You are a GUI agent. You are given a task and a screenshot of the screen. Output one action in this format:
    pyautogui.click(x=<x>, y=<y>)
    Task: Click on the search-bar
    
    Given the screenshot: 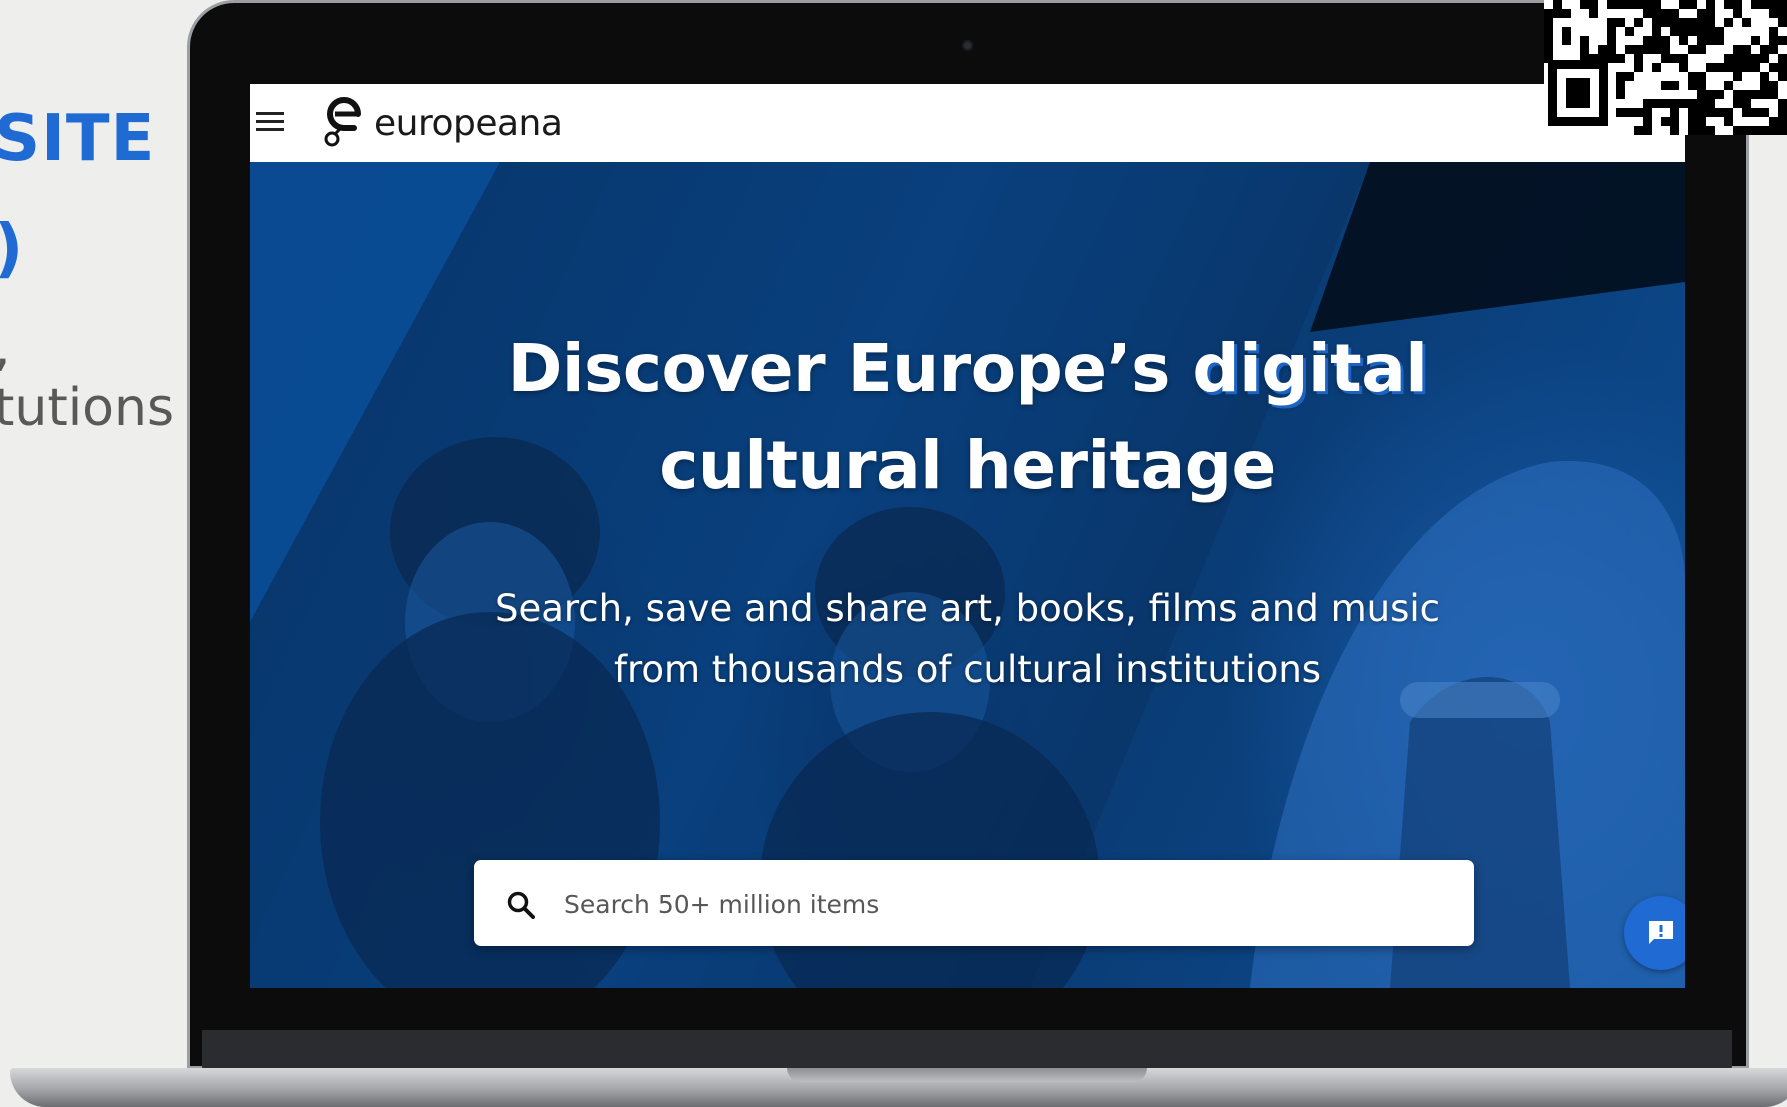 What is the action you would take?
    pyautogui.click(x=974, y=904)
    